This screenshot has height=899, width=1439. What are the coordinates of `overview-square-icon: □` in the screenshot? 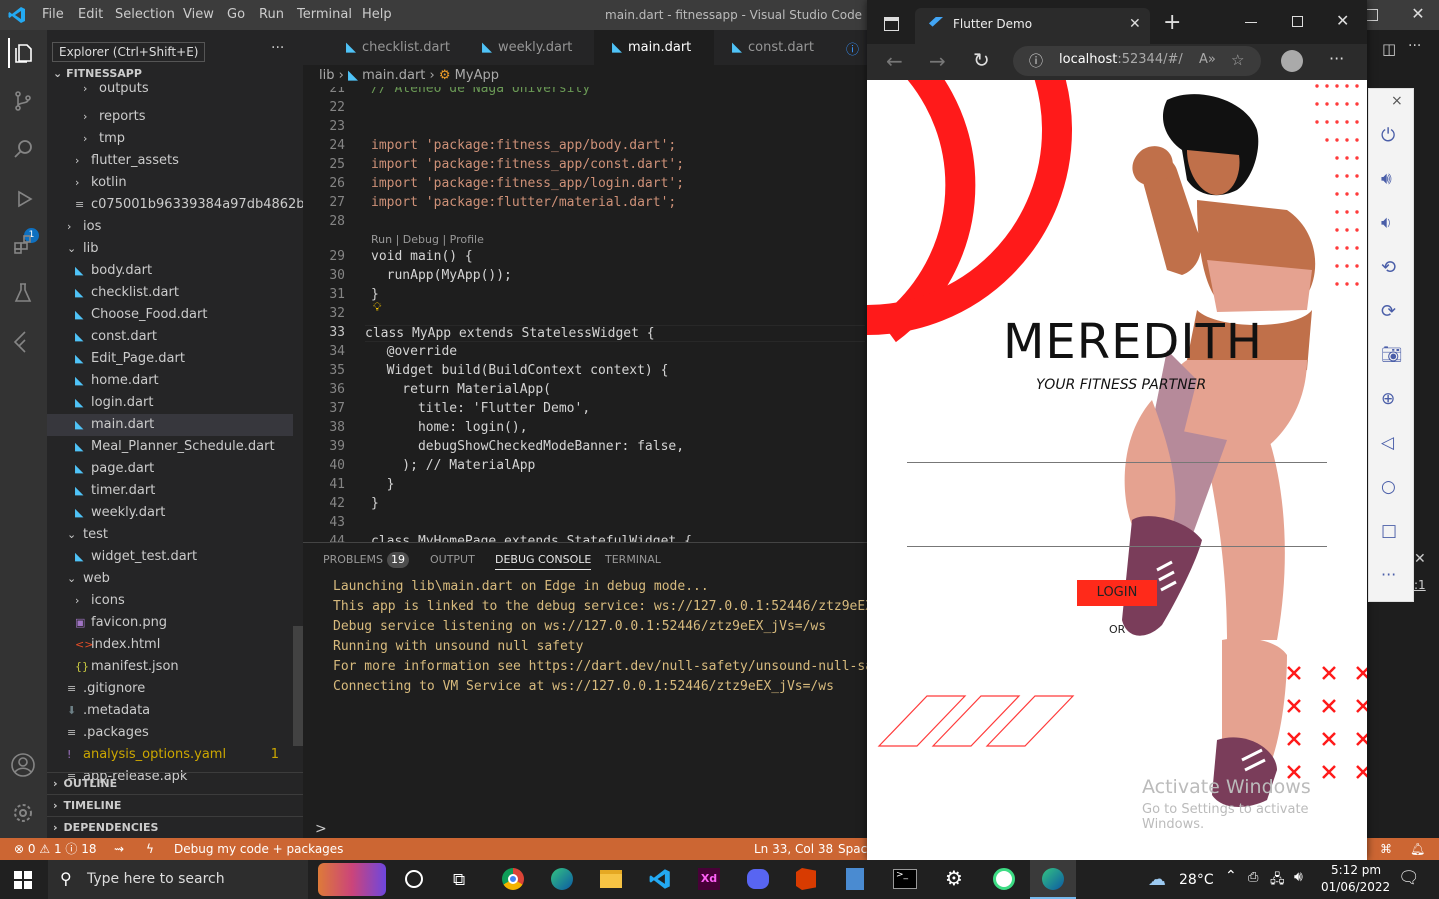 It's located at (1392, 532).